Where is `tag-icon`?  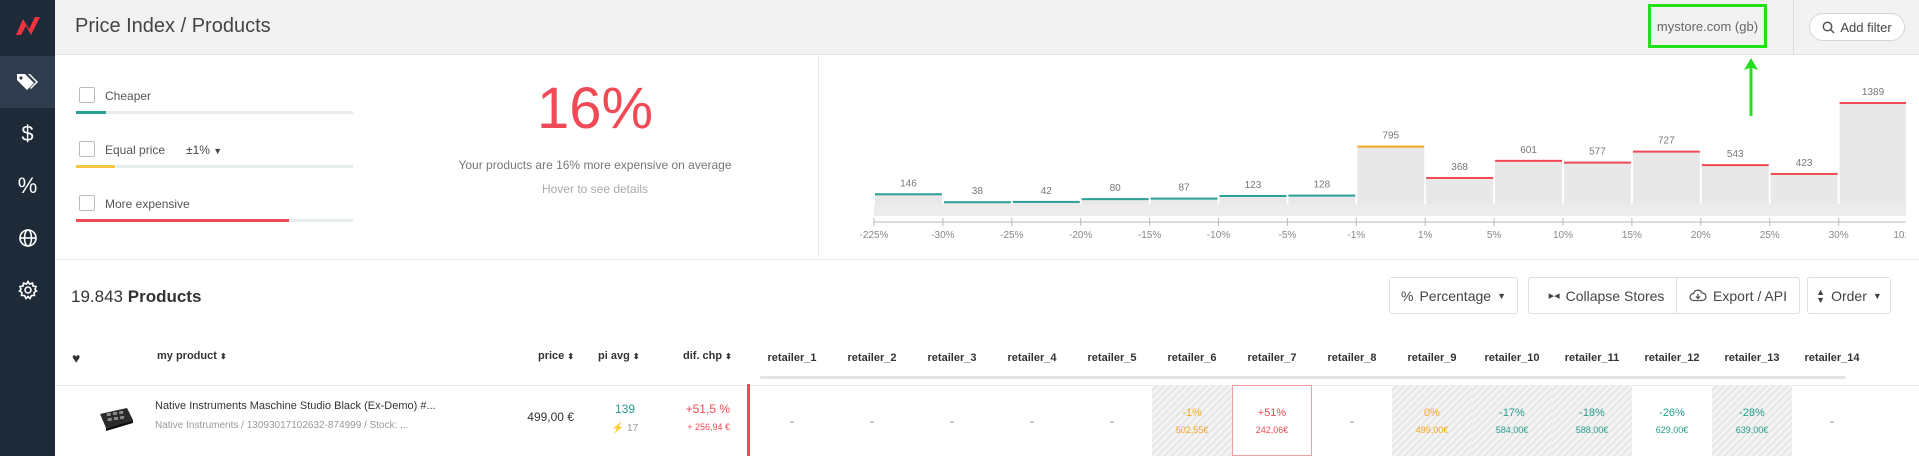 tag-icon is located at coordinates (27, 82).